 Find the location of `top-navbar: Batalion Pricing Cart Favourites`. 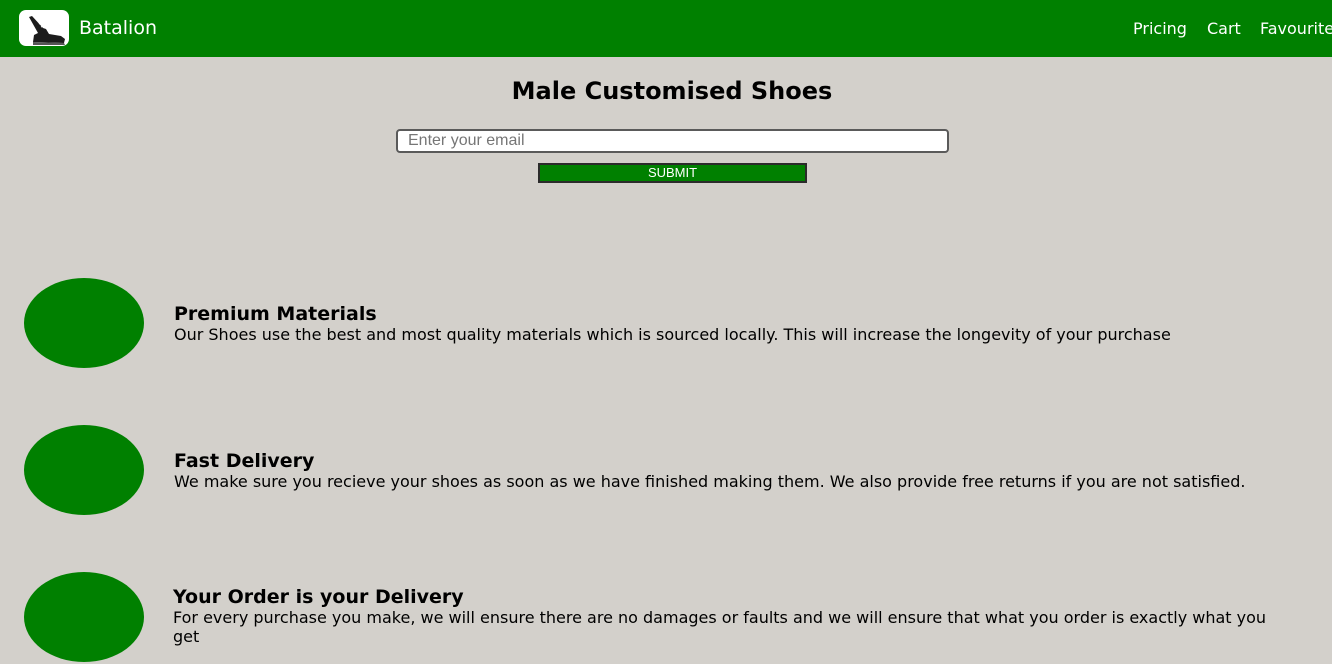

top-navbar: Batalion Pricing Cart Favourites is located at coordinates (666, 28).